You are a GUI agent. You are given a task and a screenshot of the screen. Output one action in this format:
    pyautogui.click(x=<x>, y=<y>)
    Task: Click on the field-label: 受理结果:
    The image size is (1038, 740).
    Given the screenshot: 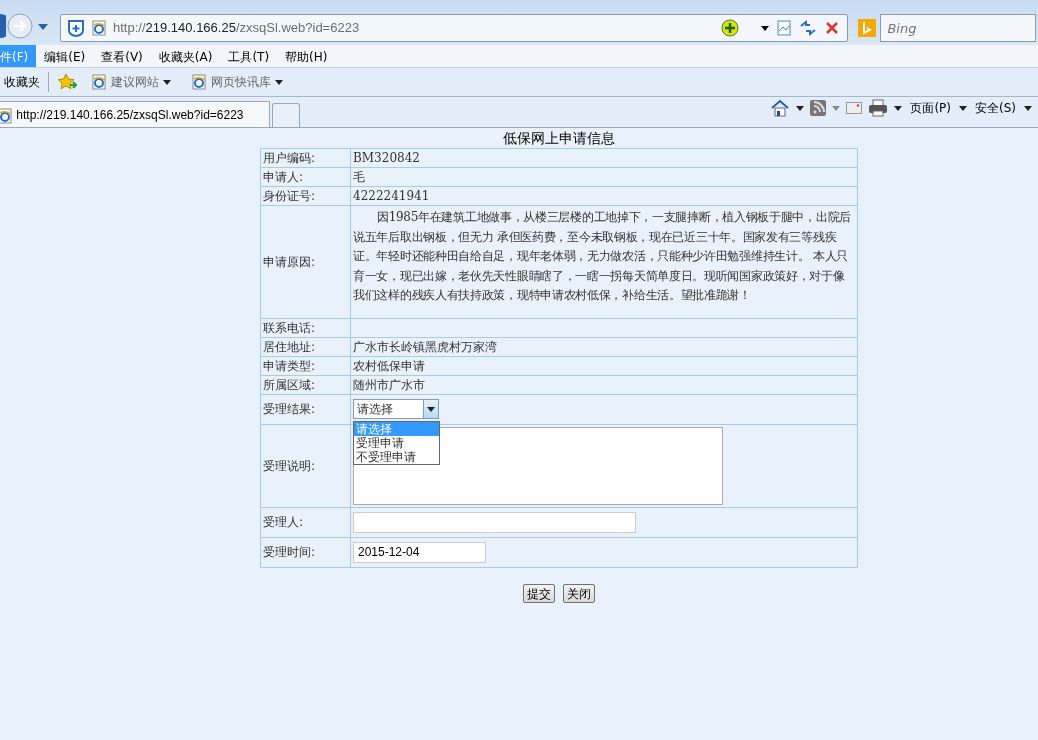 What is the action you would take?
    pyautogui.click(x=305, y=409)
    